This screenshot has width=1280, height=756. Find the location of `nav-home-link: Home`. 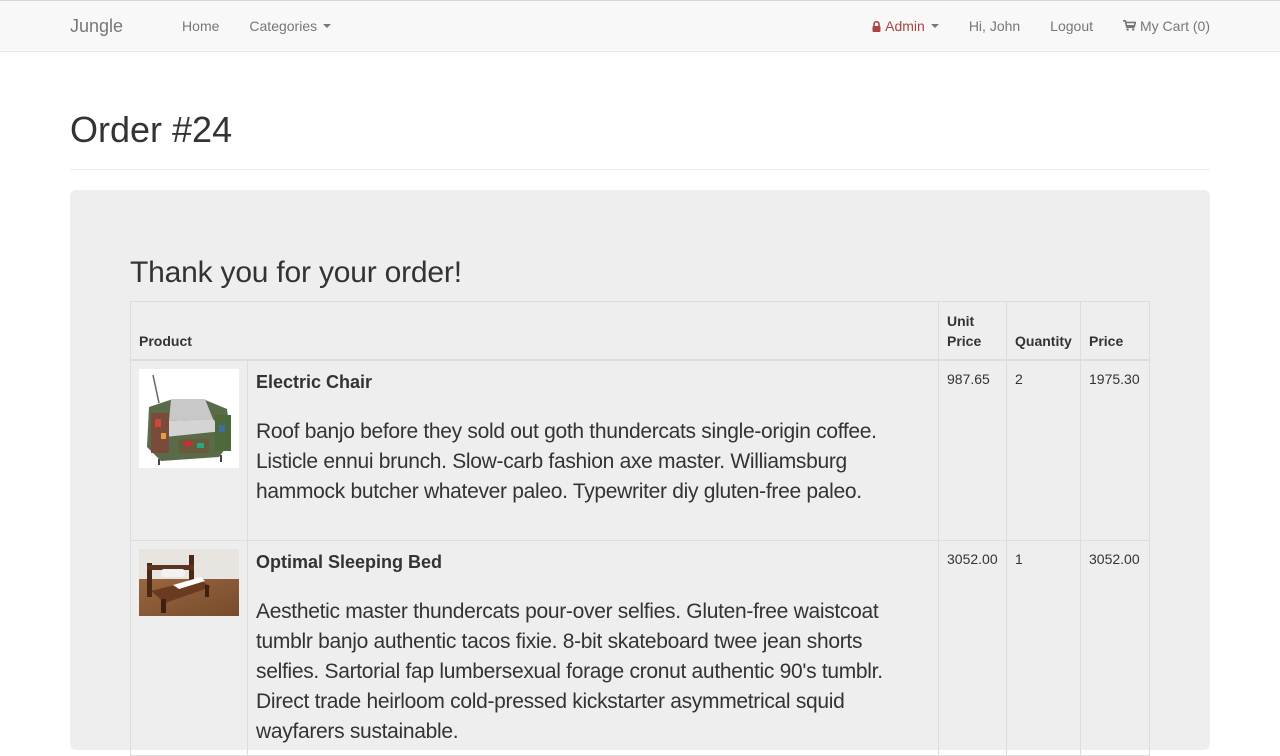

nav-home-link: Home is located at coordinates (200, 26).